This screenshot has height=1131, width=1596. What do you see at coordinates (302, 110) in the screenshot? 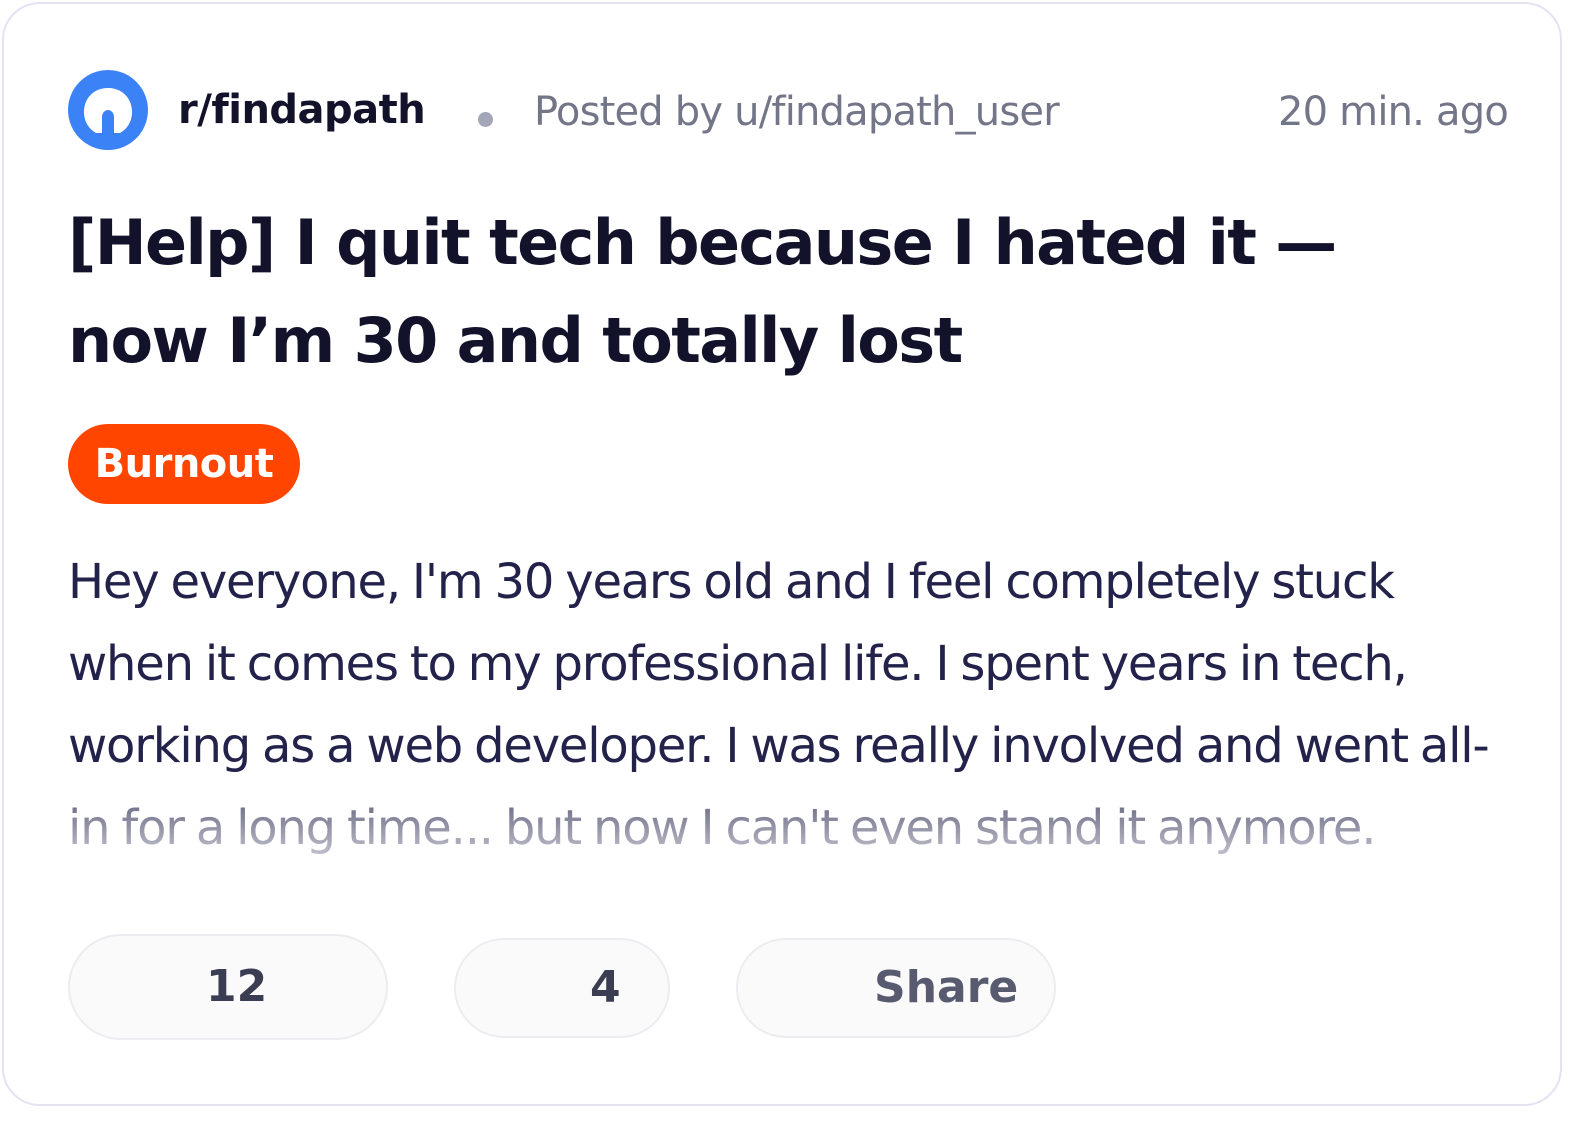
I see `subreddit-name: r/findapath` at bounding box center [302, 110].